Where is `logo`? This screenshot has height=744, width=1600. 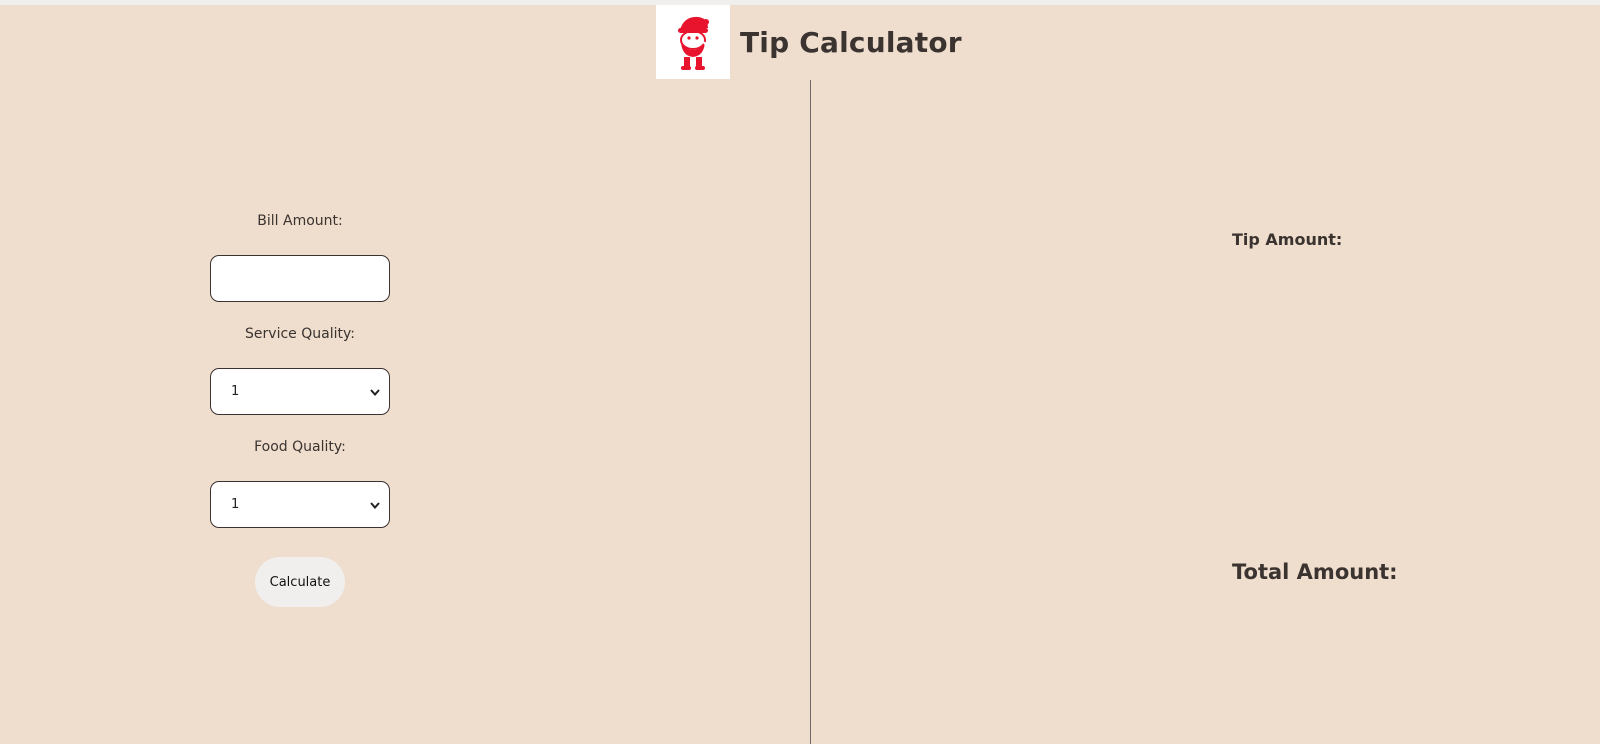
logo is located at coordinates (693, 42).